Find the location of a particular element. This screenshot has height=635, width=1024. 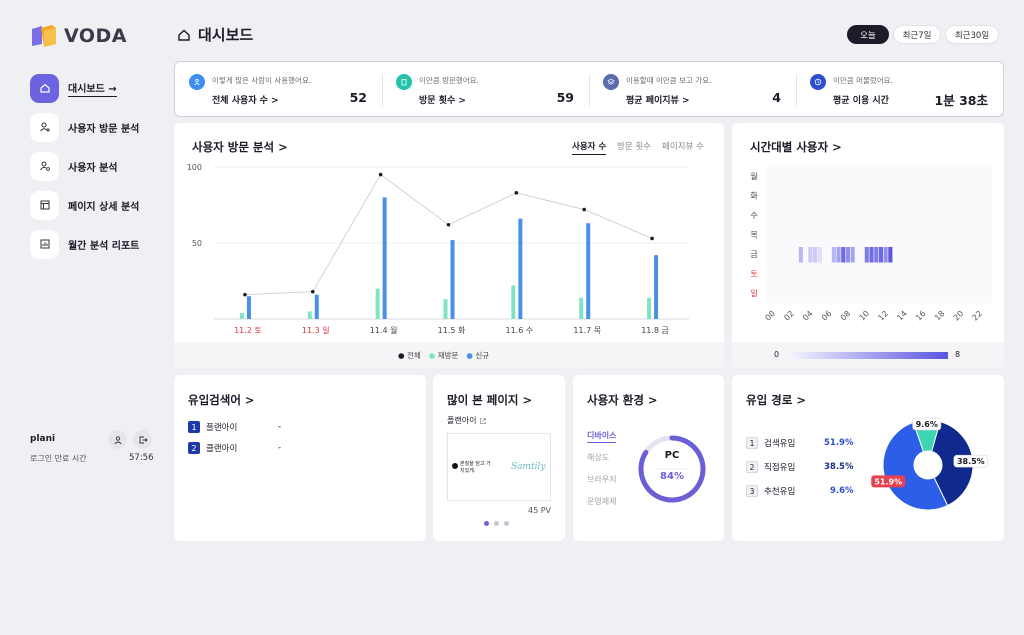

env-tab-browser: 브라우저 is located at coordinates (601, 479).